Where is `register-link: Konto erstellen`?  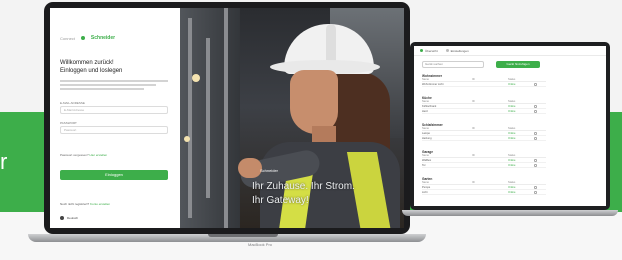 register-link: Konto erstellen is located at coordinates (100, 204).